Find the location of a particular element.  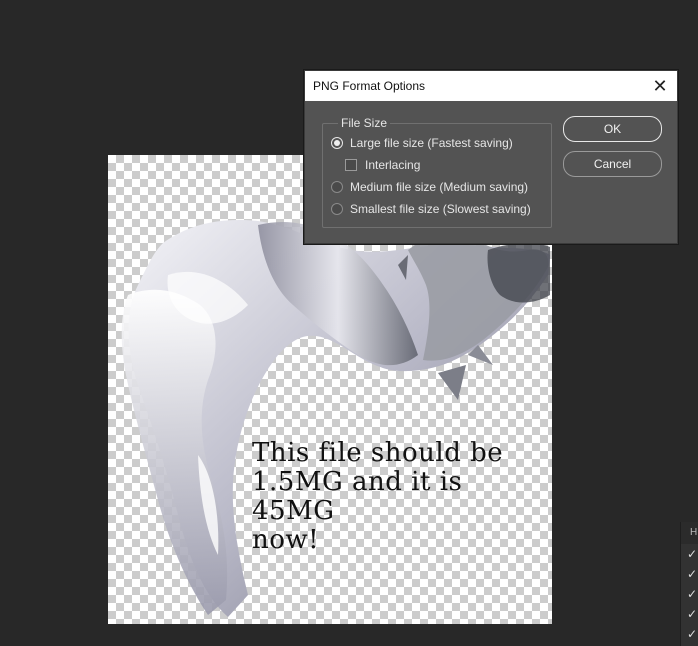

radio-large-file-size: Large file size (Fastest saving) is located at coordinates (422, 143).